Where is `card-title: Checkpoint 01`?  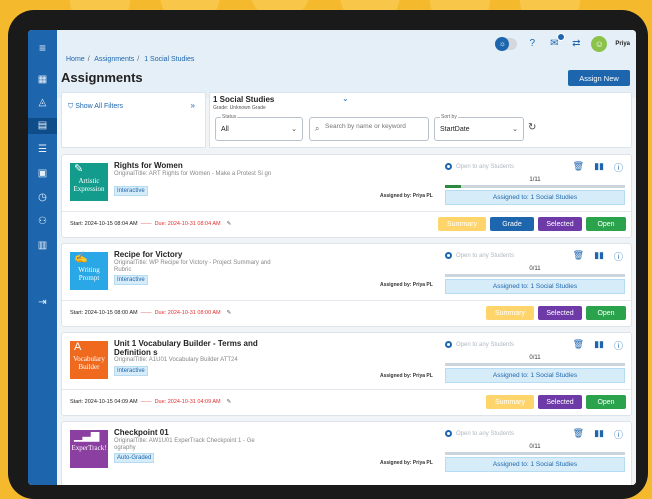
card-title: Checkpoint 01 is located at coordinates (194, 432).